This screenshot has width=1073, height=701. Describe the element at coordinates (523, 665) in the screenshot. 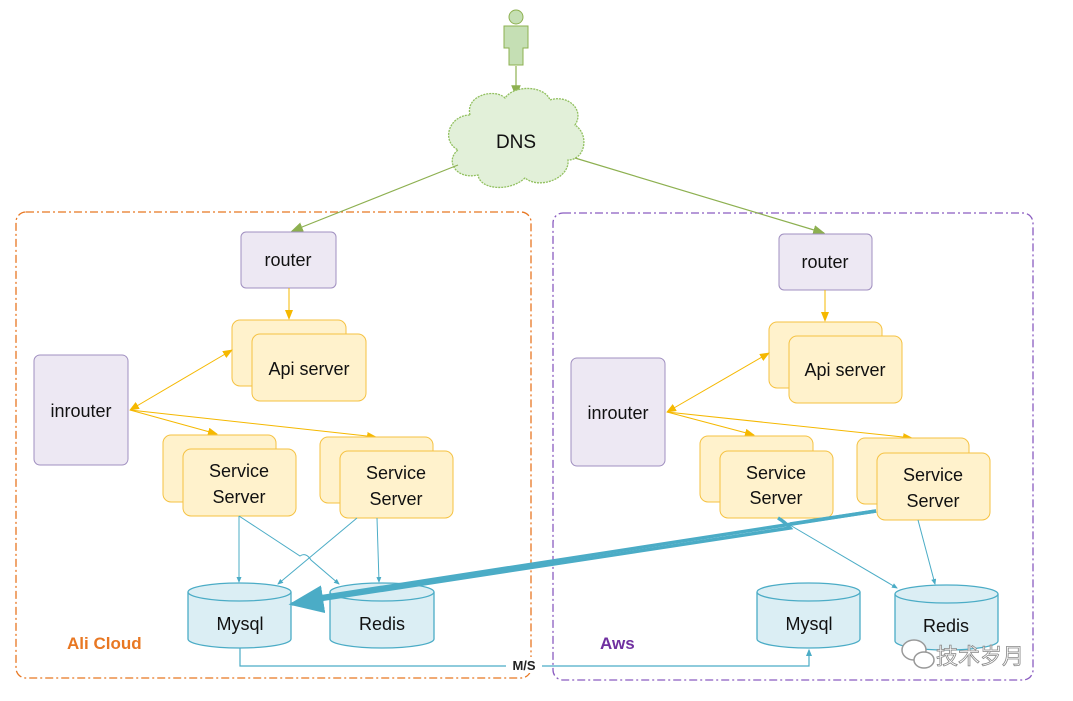

I see `replication-label: M/S` at that location.